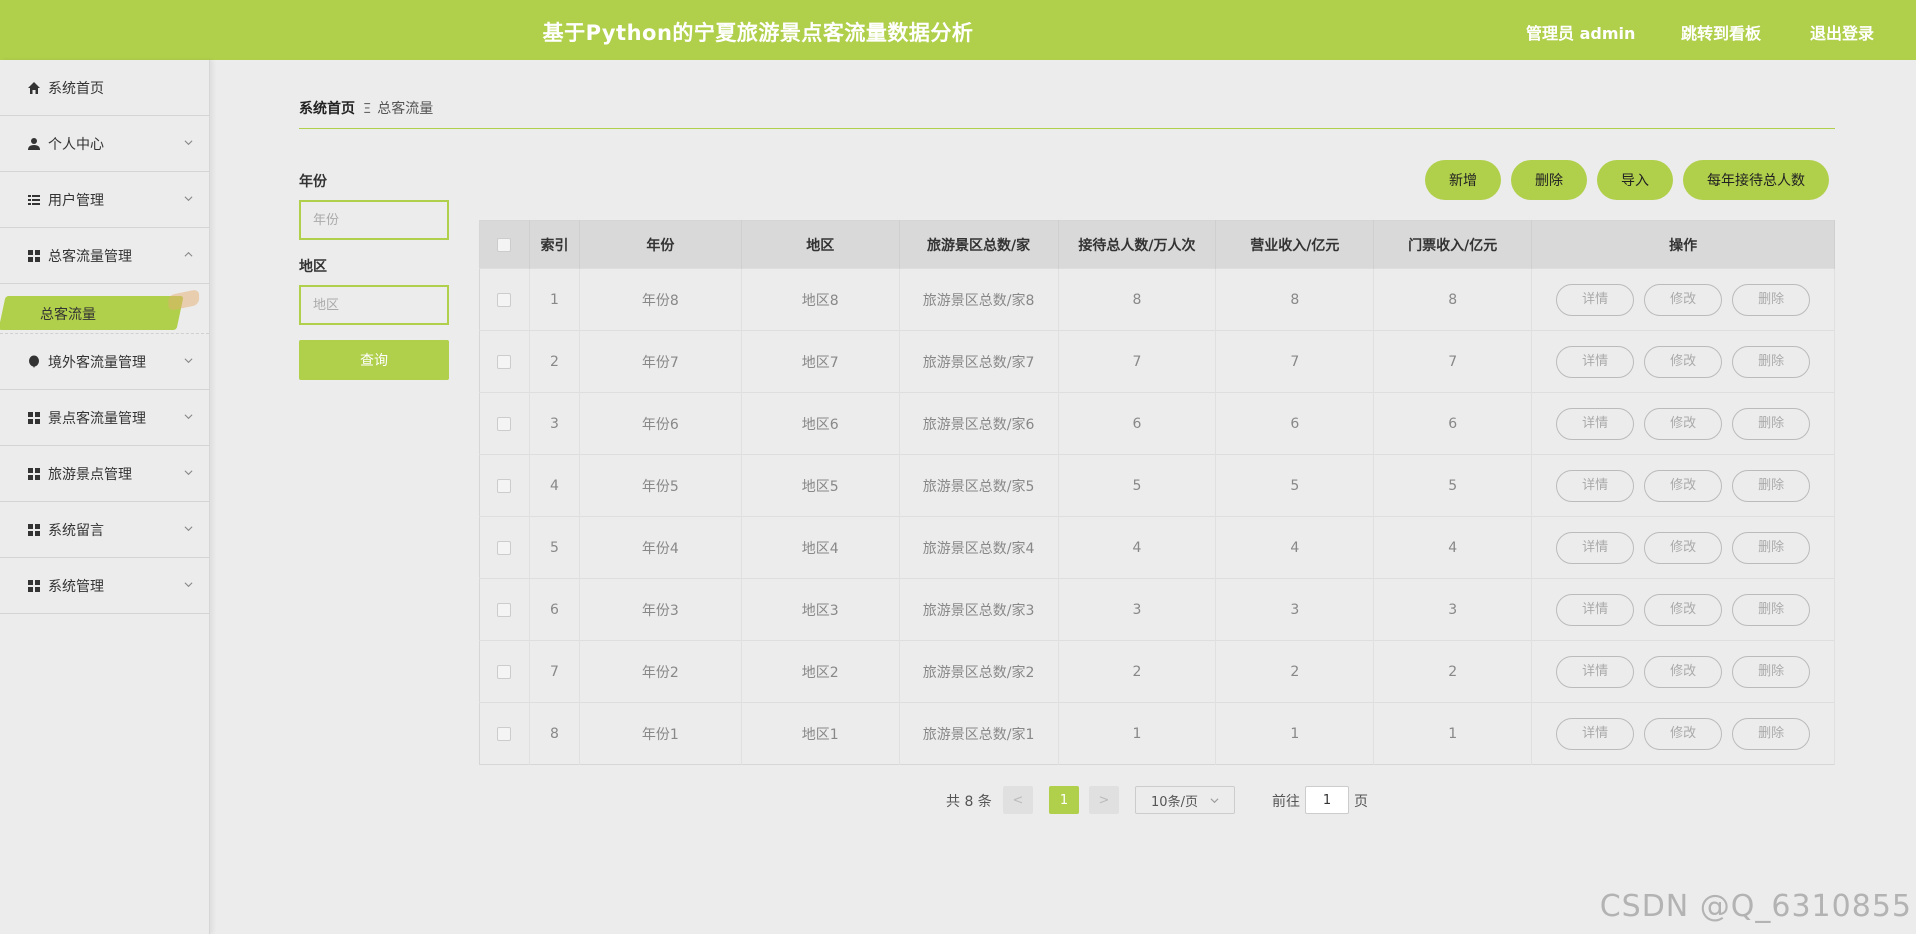 This screenshot has width=1916, height=934. What do you see at coordinates (1755, 906) in the screenshot?
I see `watermark: CSDN @Q_6310855` at bounding box center [1755, 906].